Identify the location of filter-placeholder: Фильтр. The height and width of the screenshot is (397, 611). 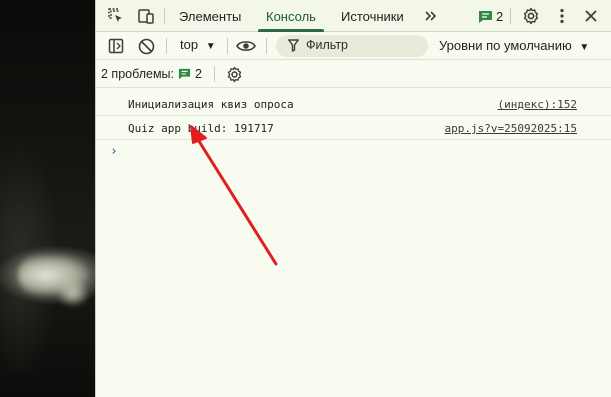
(327, 45).